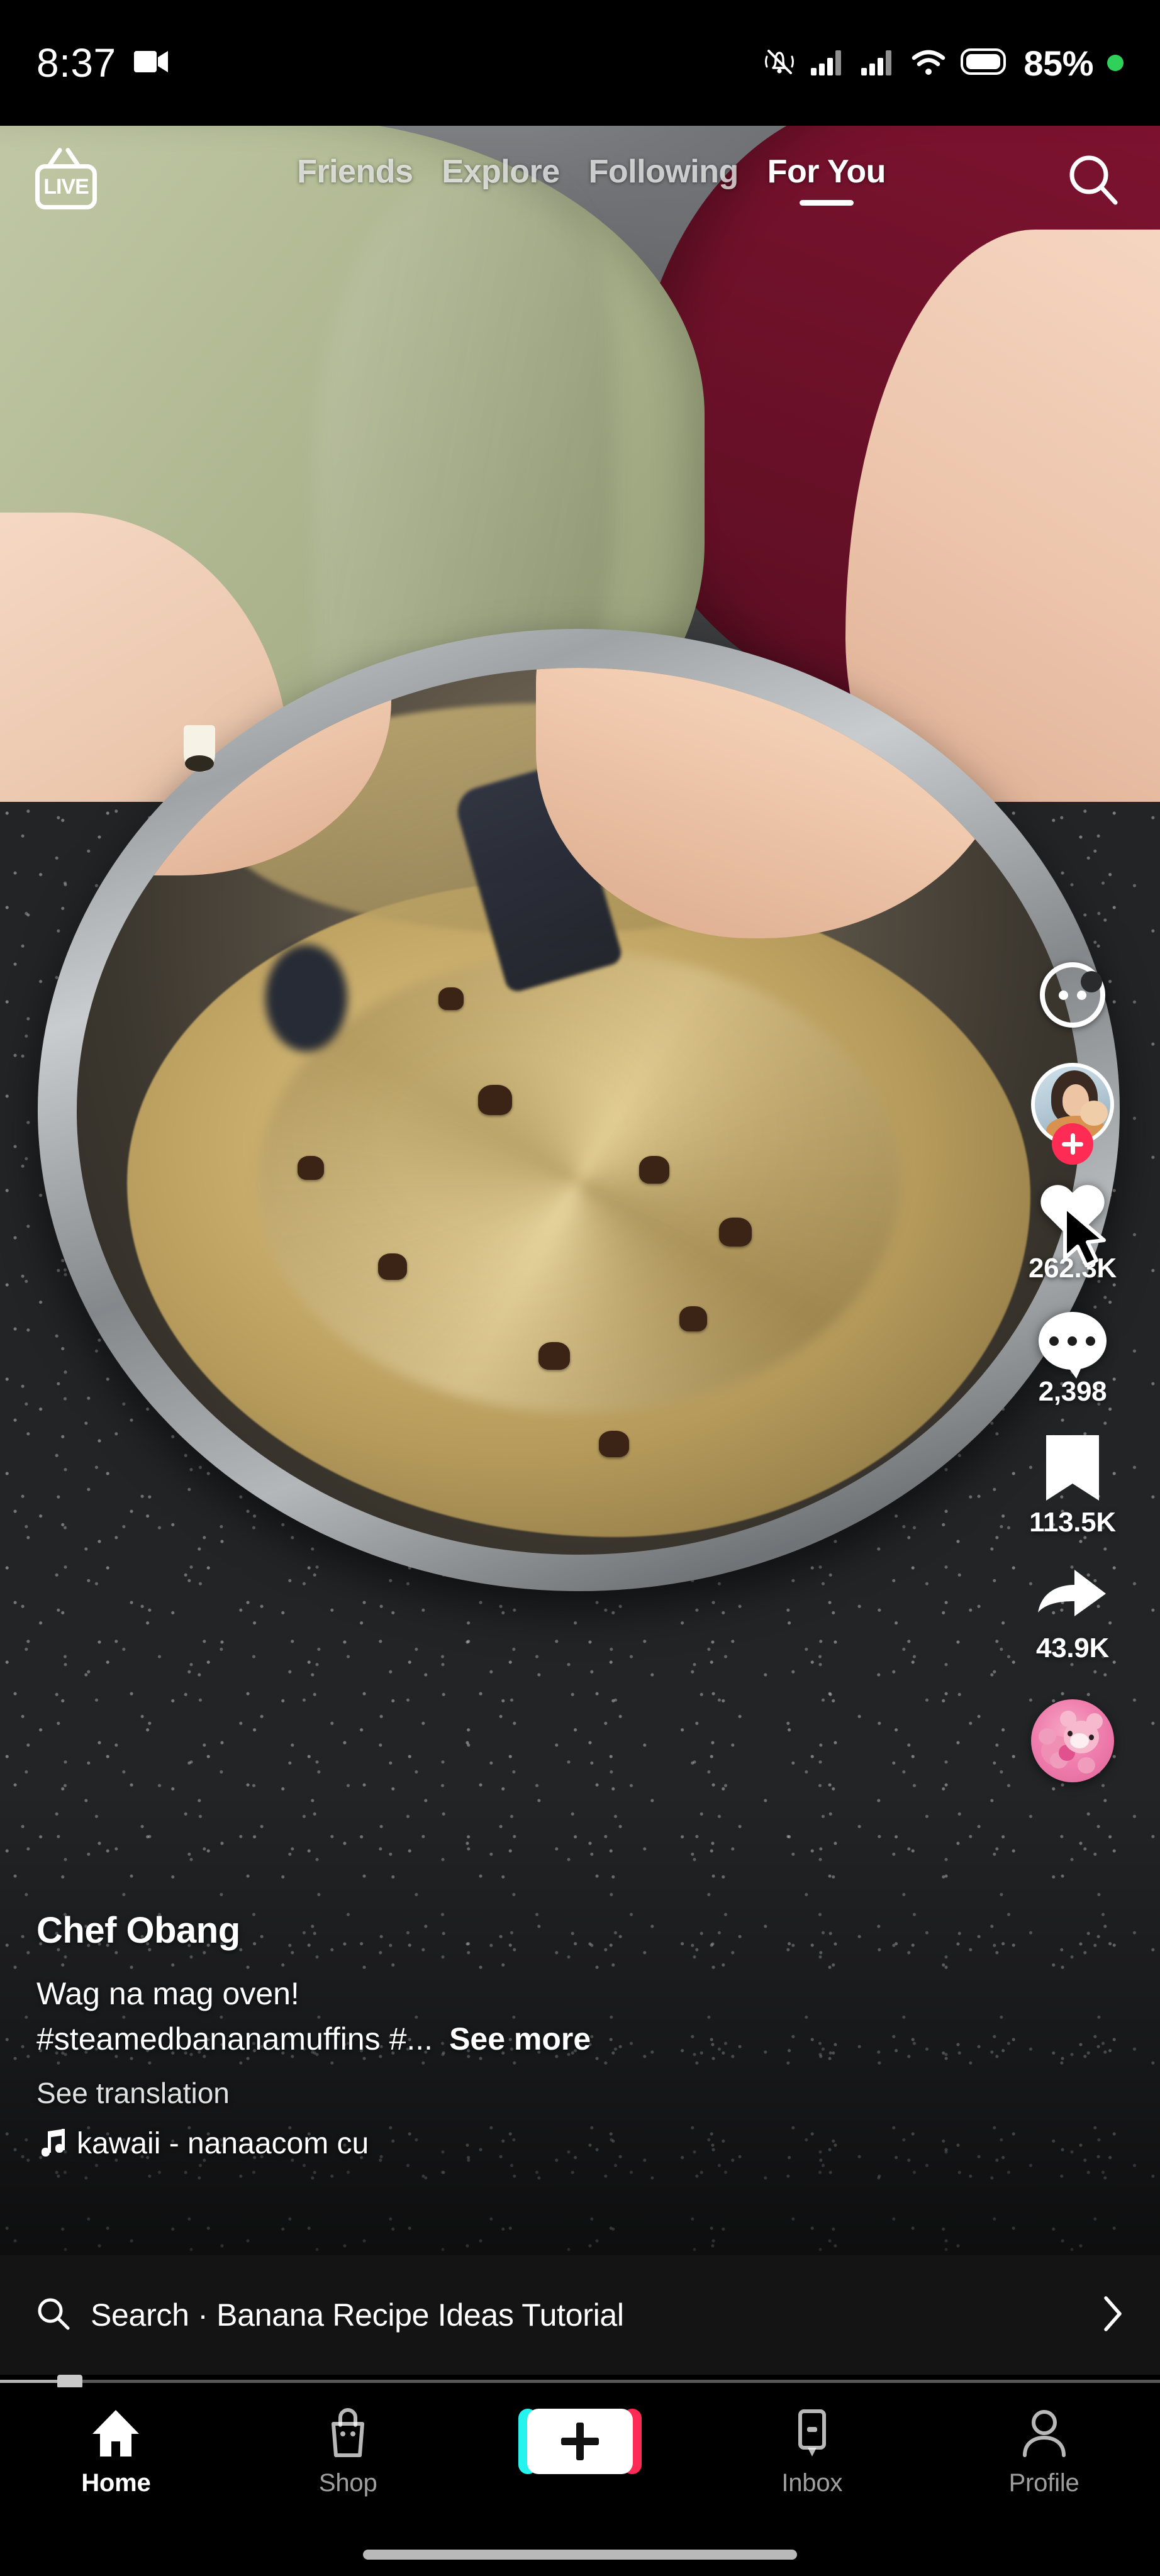 The height and width of the screenshot is (2576, 1160). I want to click on shopping-bag-icon, so click(348, 2432).